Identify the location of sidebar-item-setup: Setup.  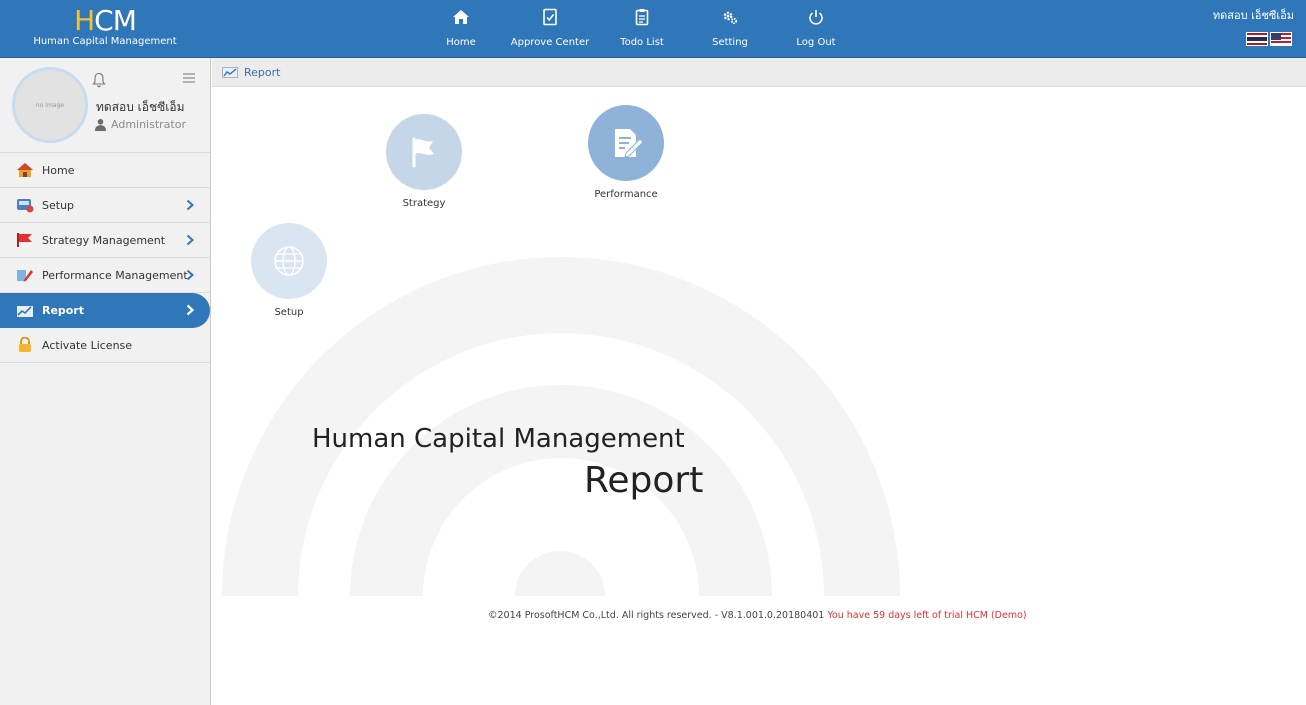
(105, 205).